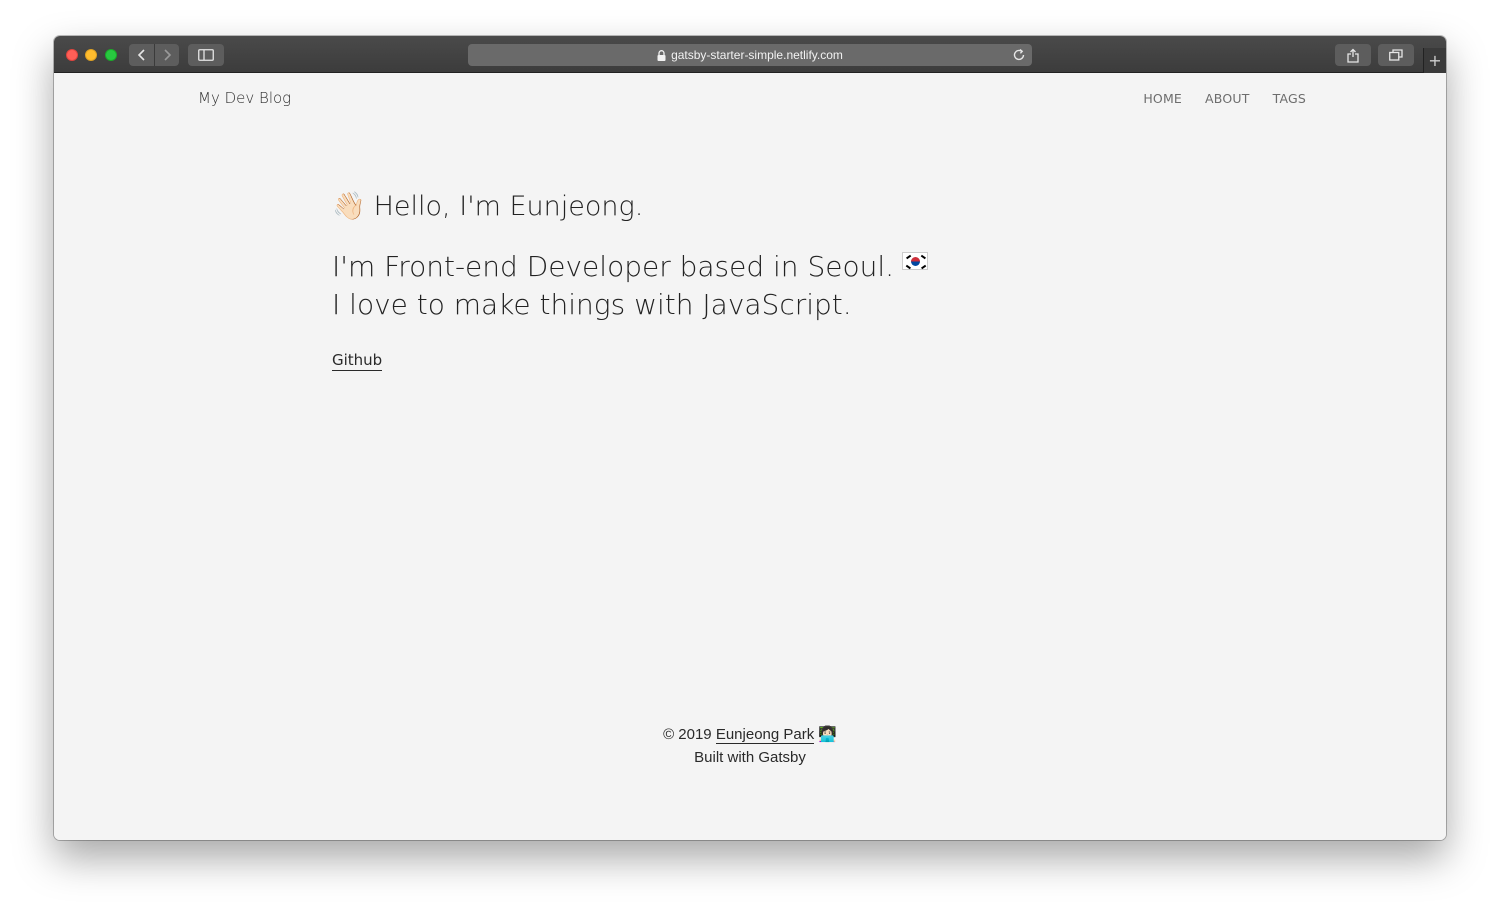  Describe the element at coordinates (732, 206) in the screenshot. I see `greeting-heading: 👋🏻 Hello, I'm Eunjeong.` at that location.